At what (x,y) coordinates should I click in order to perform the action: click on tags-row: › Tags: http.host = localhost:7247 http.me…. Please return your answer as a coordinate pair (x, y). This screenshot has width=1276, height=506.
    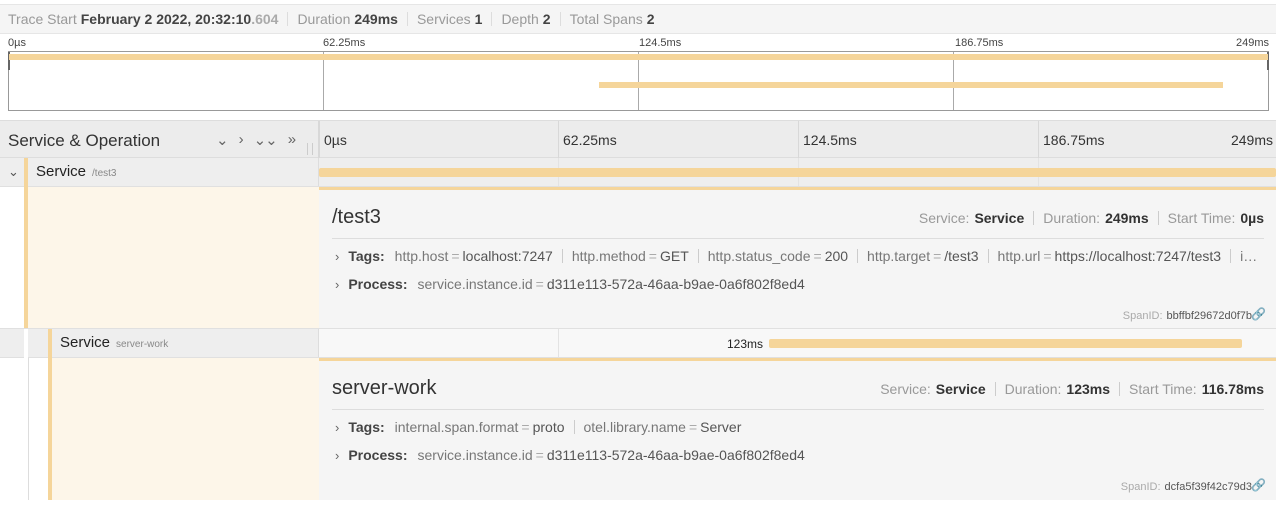
    Looking at the image, I should click on (796, 256).